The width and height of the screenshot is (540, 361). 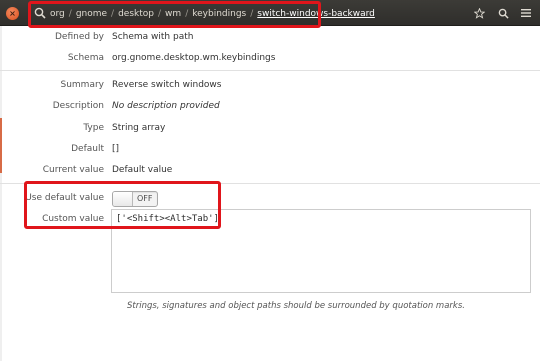 What do you see at coordinates (85, 58) in the screenshot?
I see `schema-label: Schema` at bounding box center [85, 58].